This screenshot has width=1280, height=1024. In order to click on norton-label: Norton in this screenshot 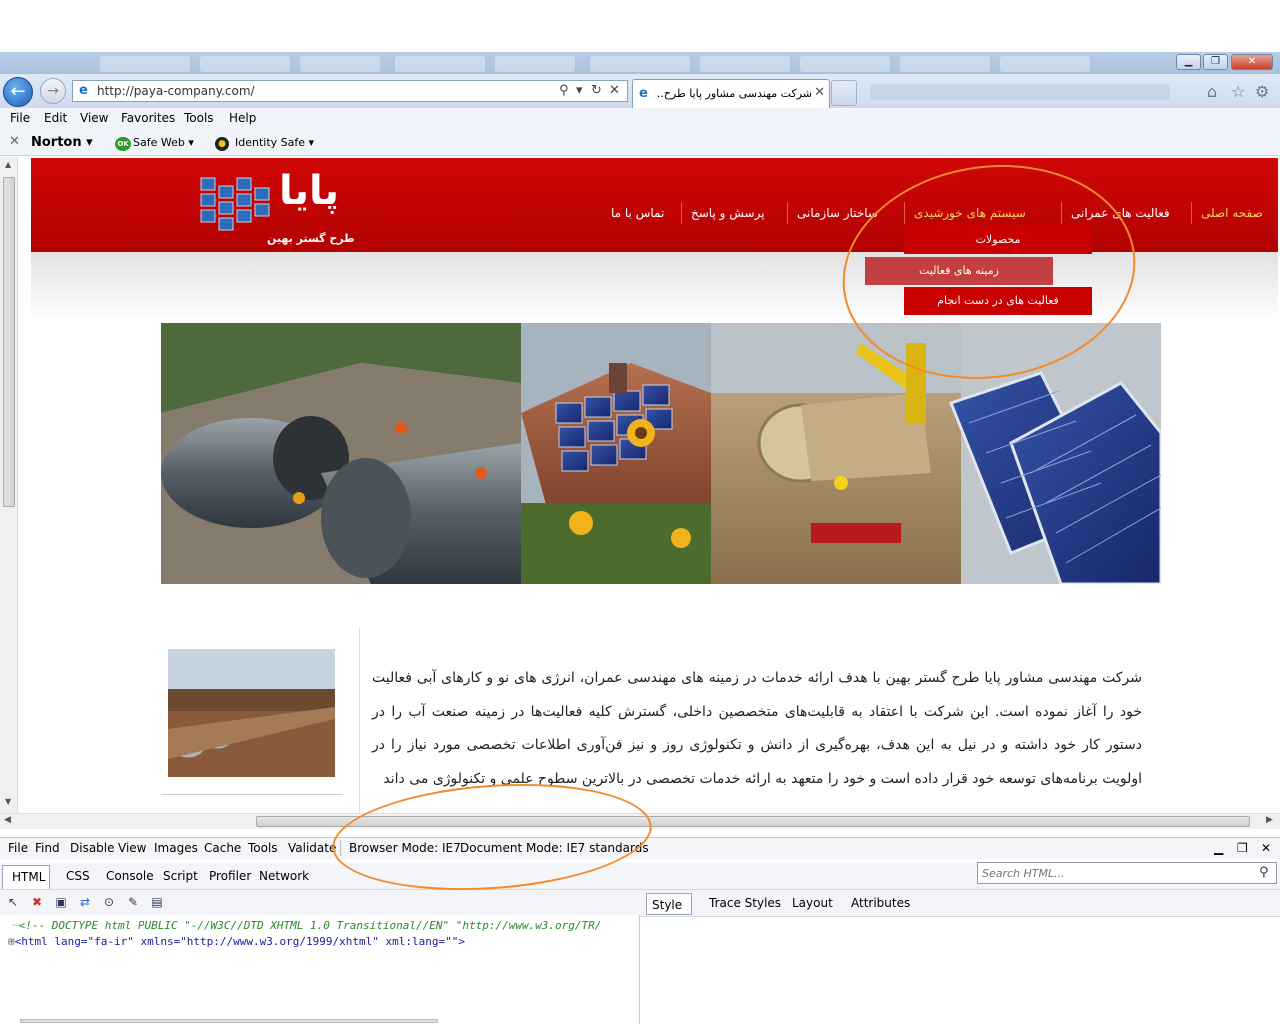, I will do `click(56, 142)`.